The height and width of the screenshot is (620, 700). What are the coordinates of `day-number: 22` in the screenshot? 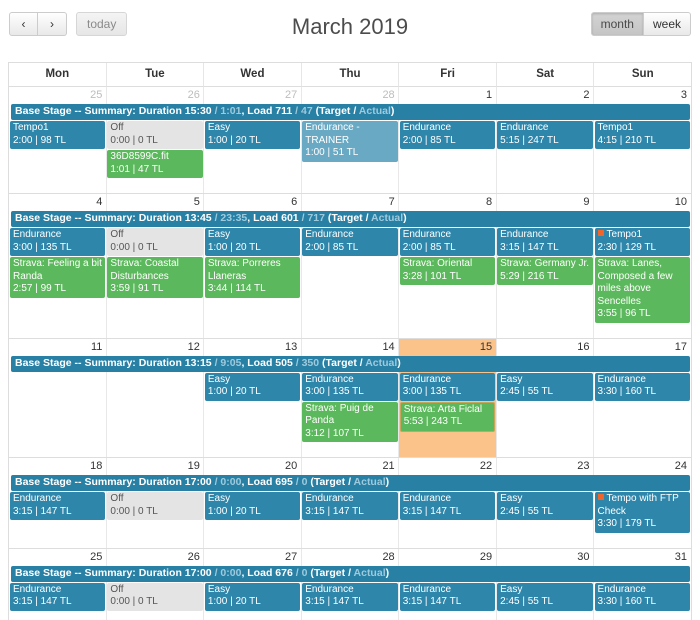 It's located at (447, 466).